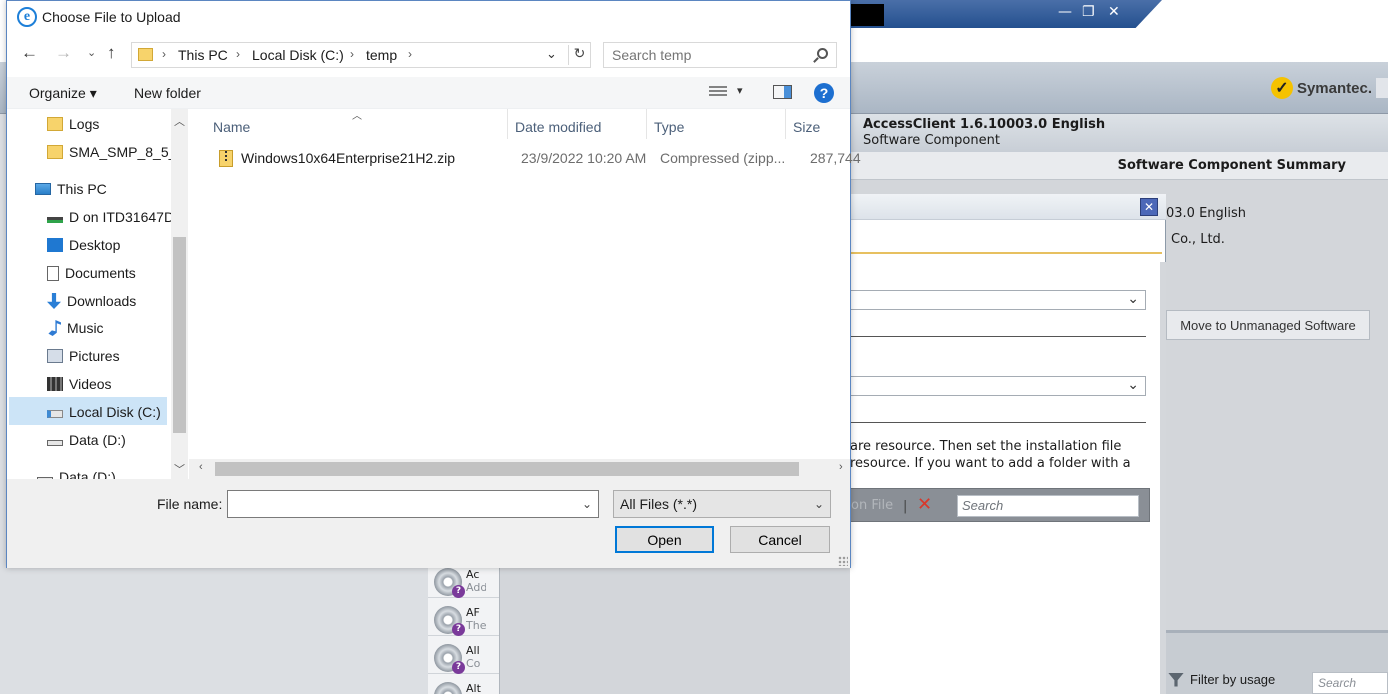  Describe the element at coordinates (841, 467) in the screenshot. I see `scroll-right-icon: ›` at that location.